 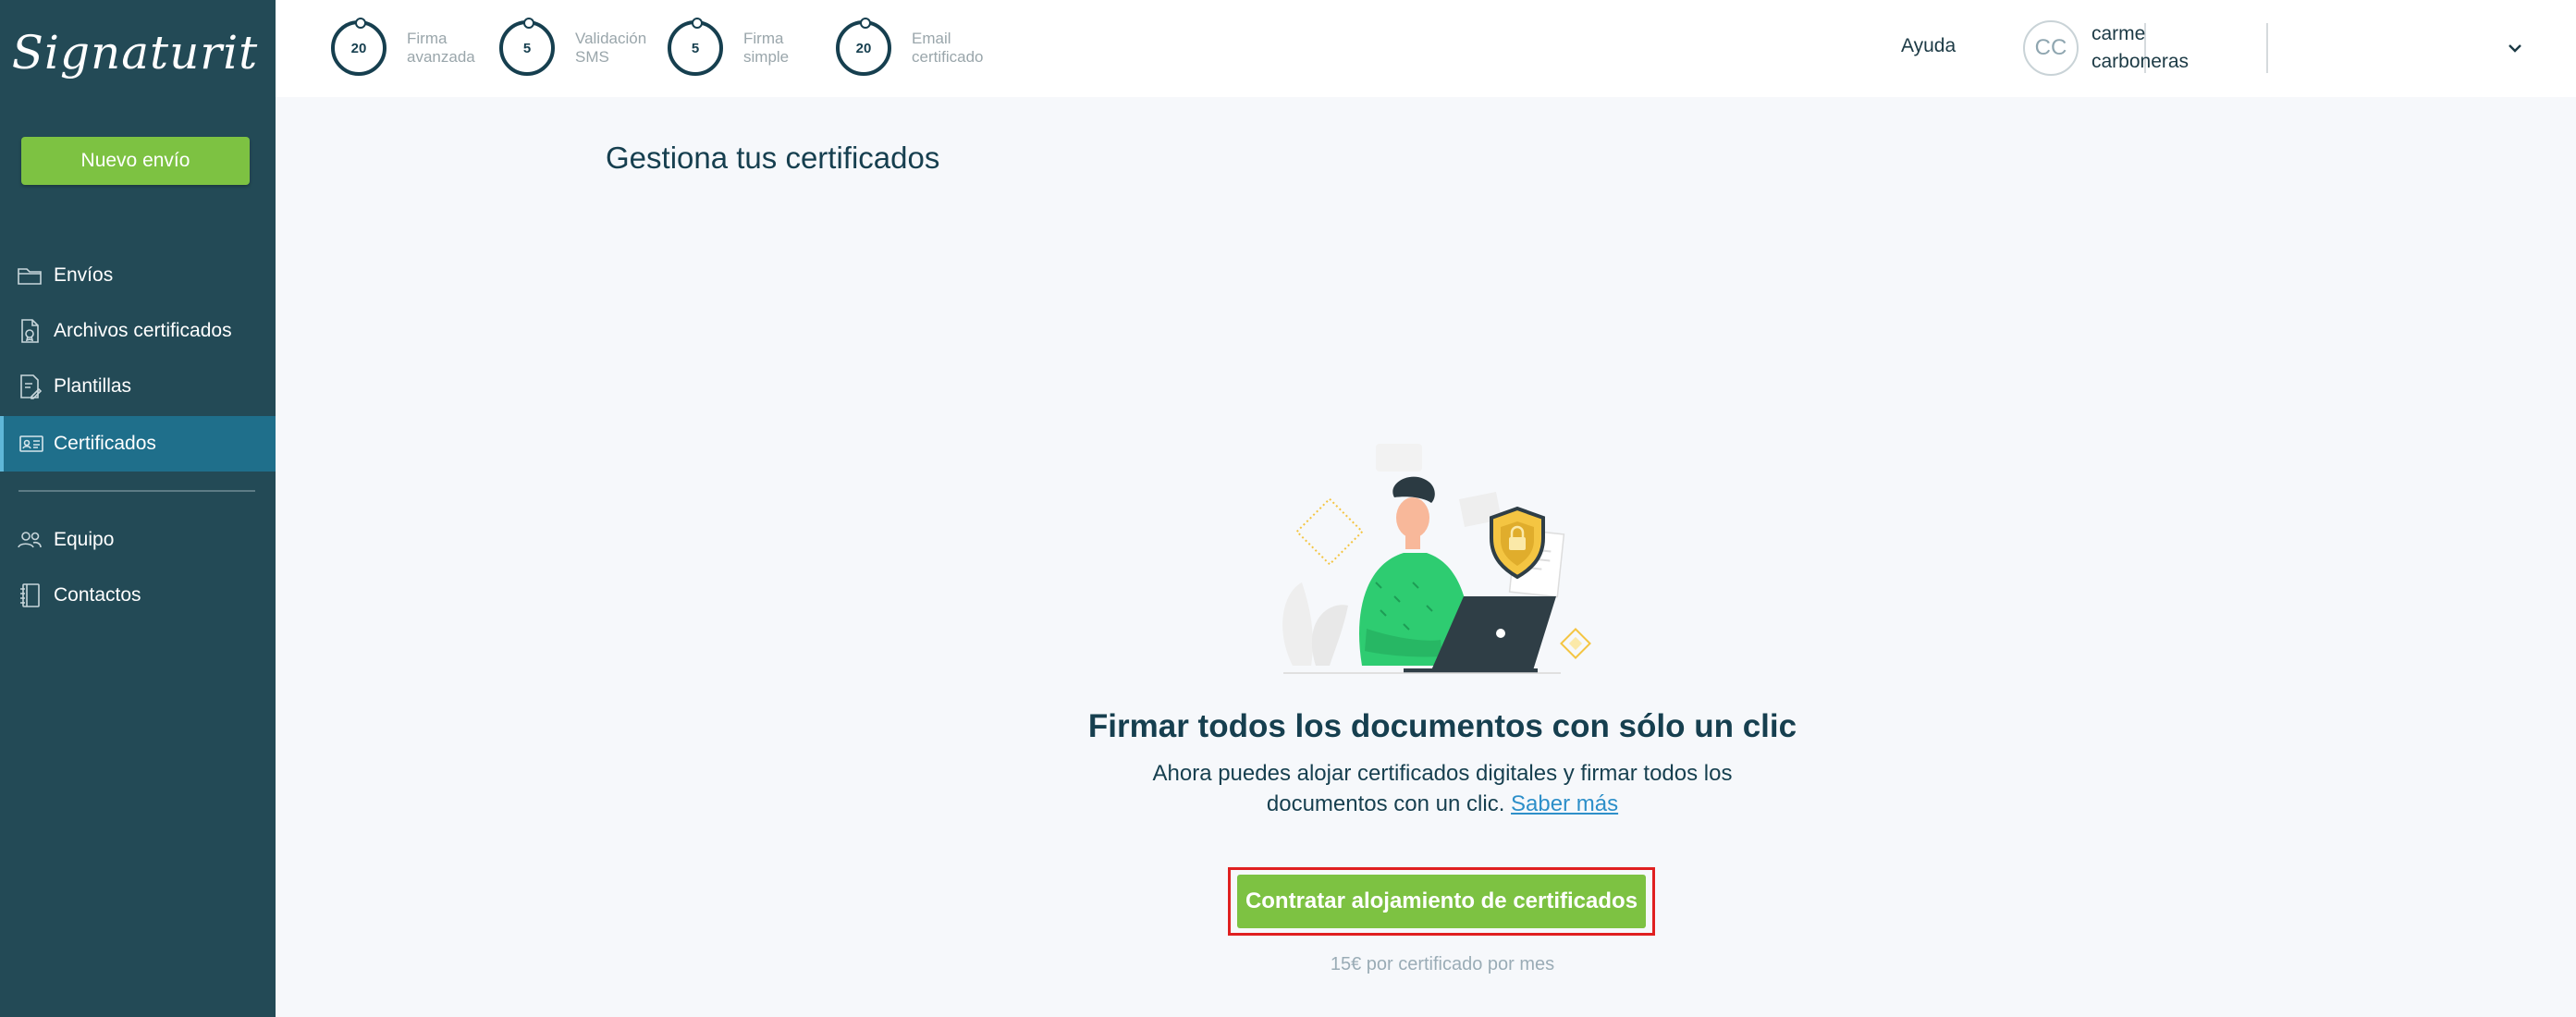 I want to click on template-icon, so click(x=27, y=387).